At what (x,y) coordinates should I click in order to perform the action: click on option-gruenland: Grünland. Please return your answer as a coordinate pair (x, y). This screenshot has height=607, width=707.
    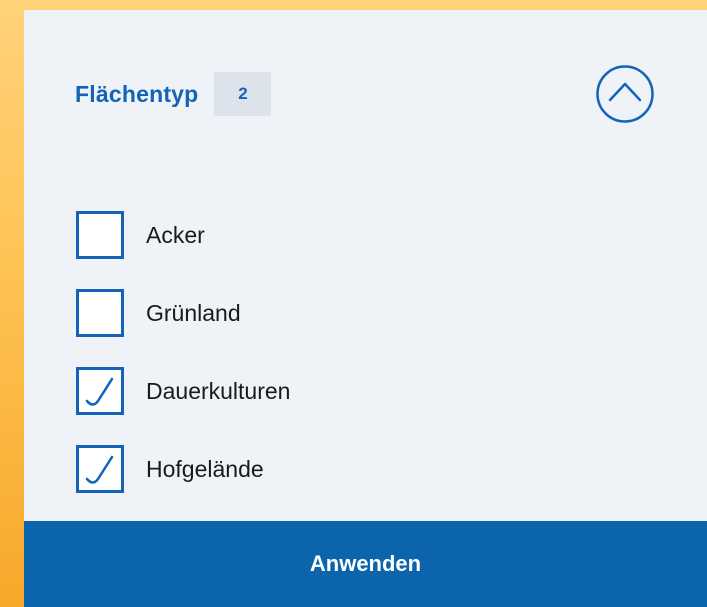
    Looking at the image, I should click on (183, 313).